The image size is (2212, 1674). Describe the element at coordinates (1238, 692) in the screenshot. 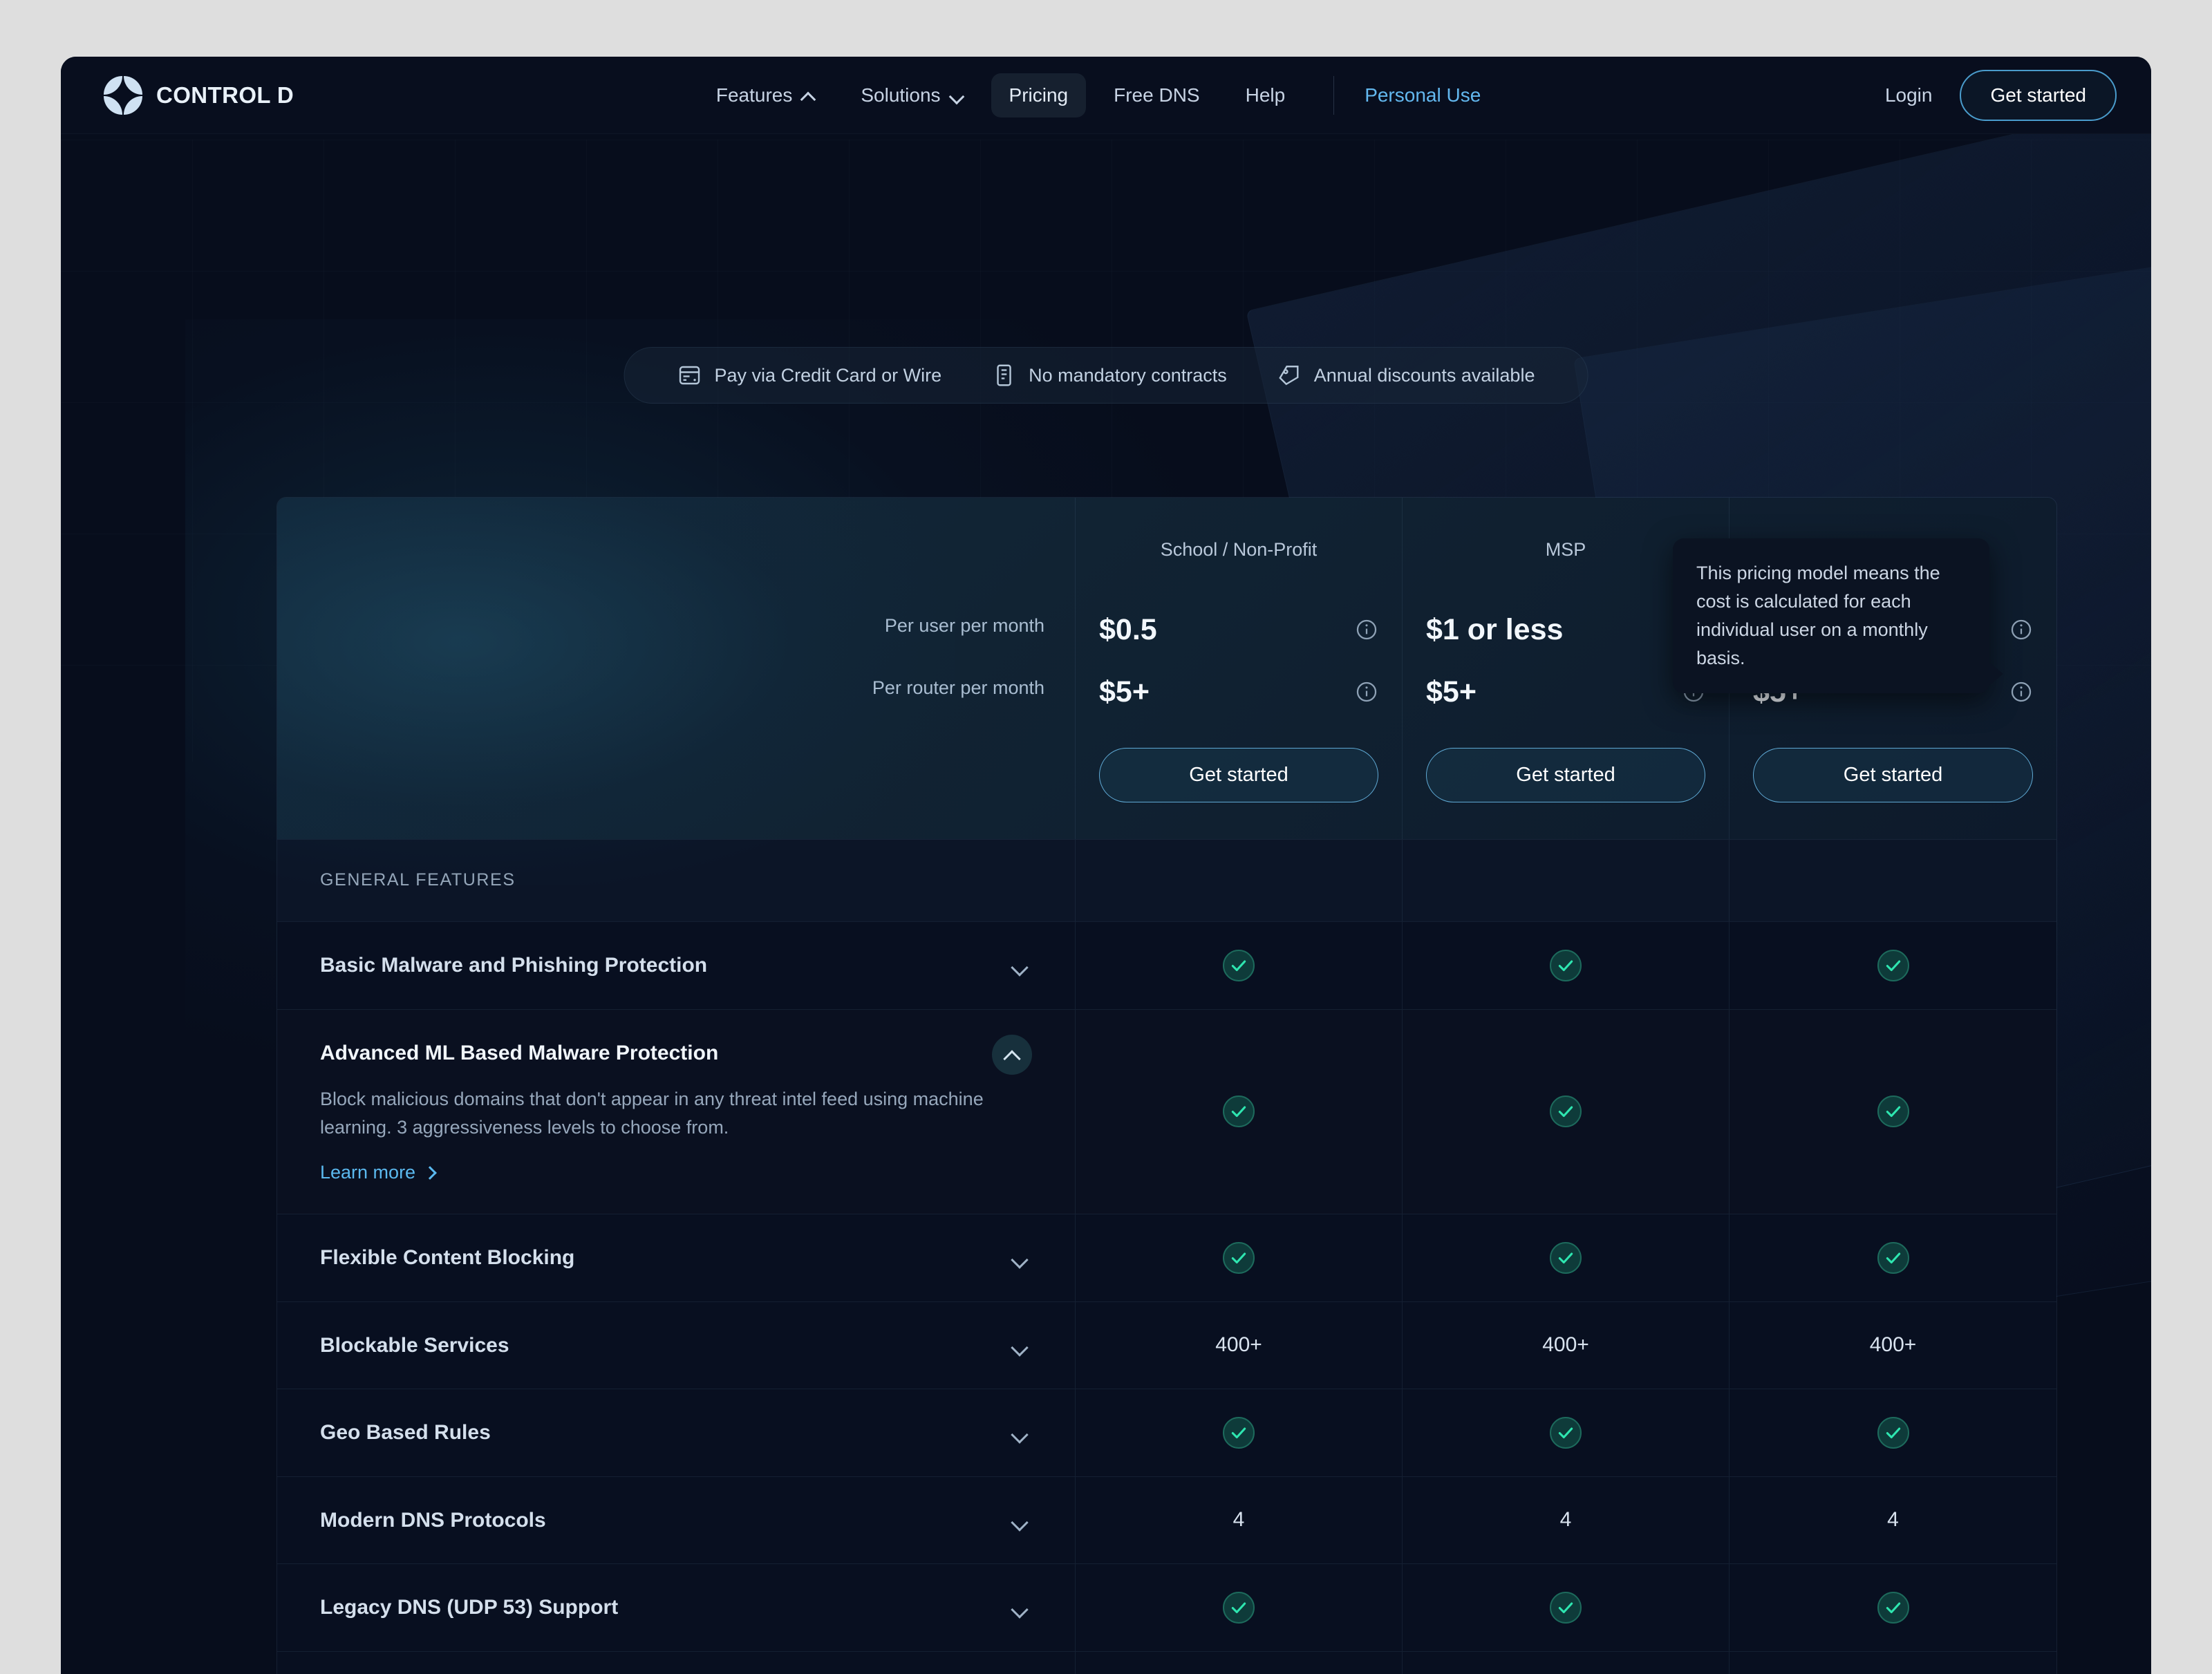

I see `plan-per-router-price: $5+` at that location.